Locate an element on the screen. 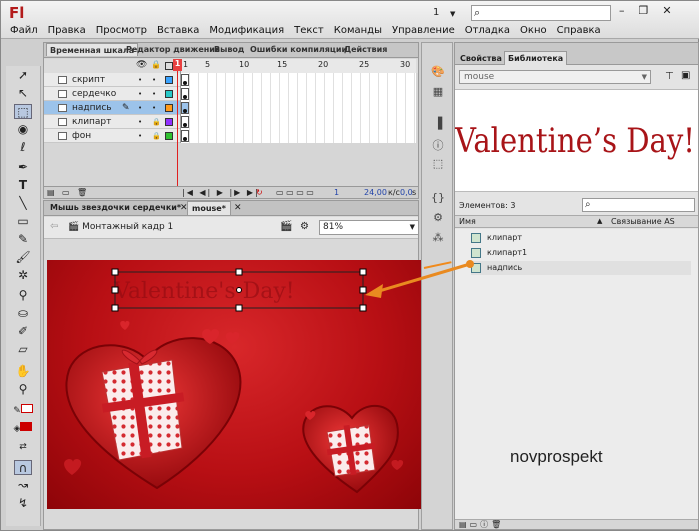 This screenshot has height=531, width=699. loop-icon: ↻ is located at coordinates (259, 192).